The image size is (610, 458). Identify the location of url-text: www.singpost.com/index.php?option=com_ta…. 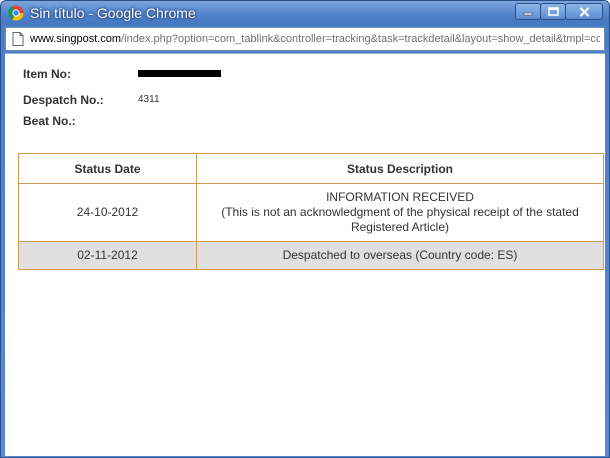
(315, 39).